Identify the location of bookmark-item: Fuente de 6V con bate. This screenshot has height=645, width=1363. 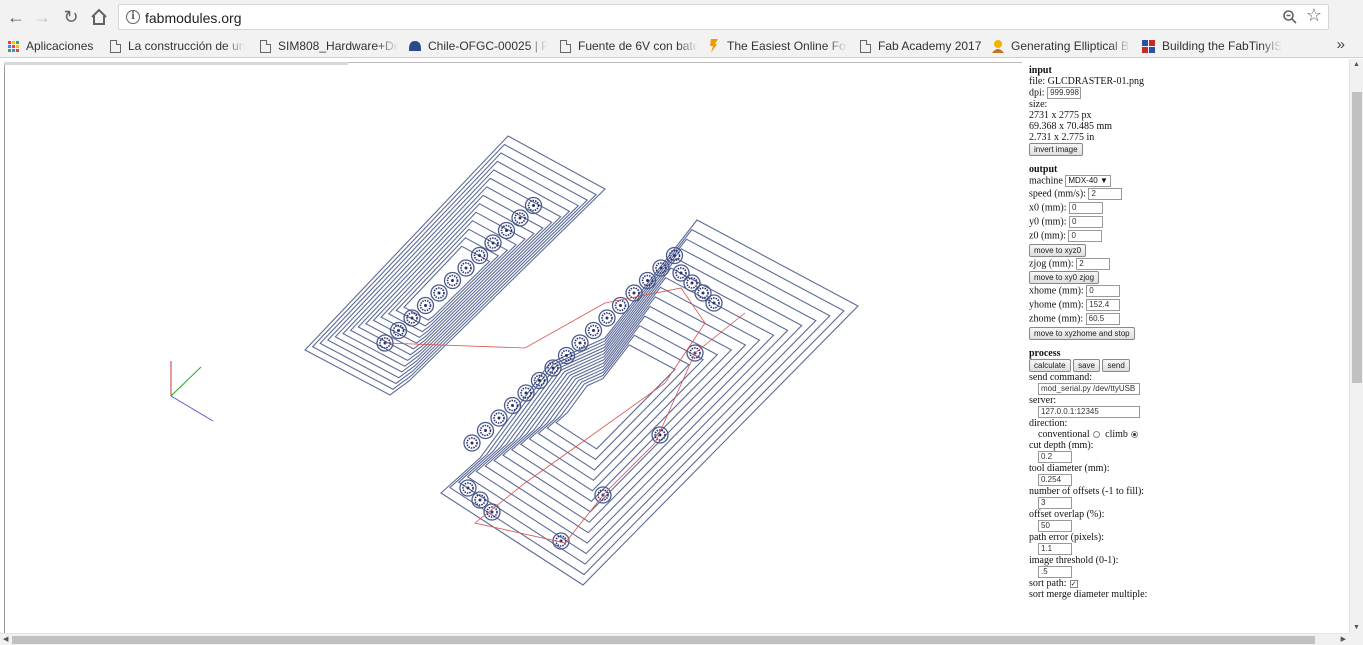
(629, 46).